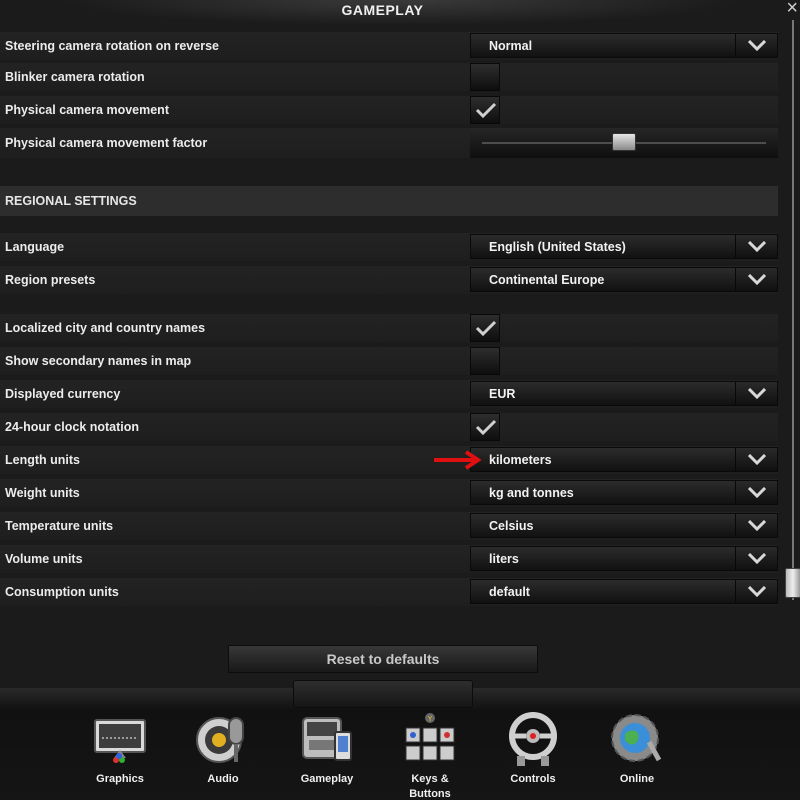  I want to click on region-presets-dropdown: Continental Europe, so click(624, 279).